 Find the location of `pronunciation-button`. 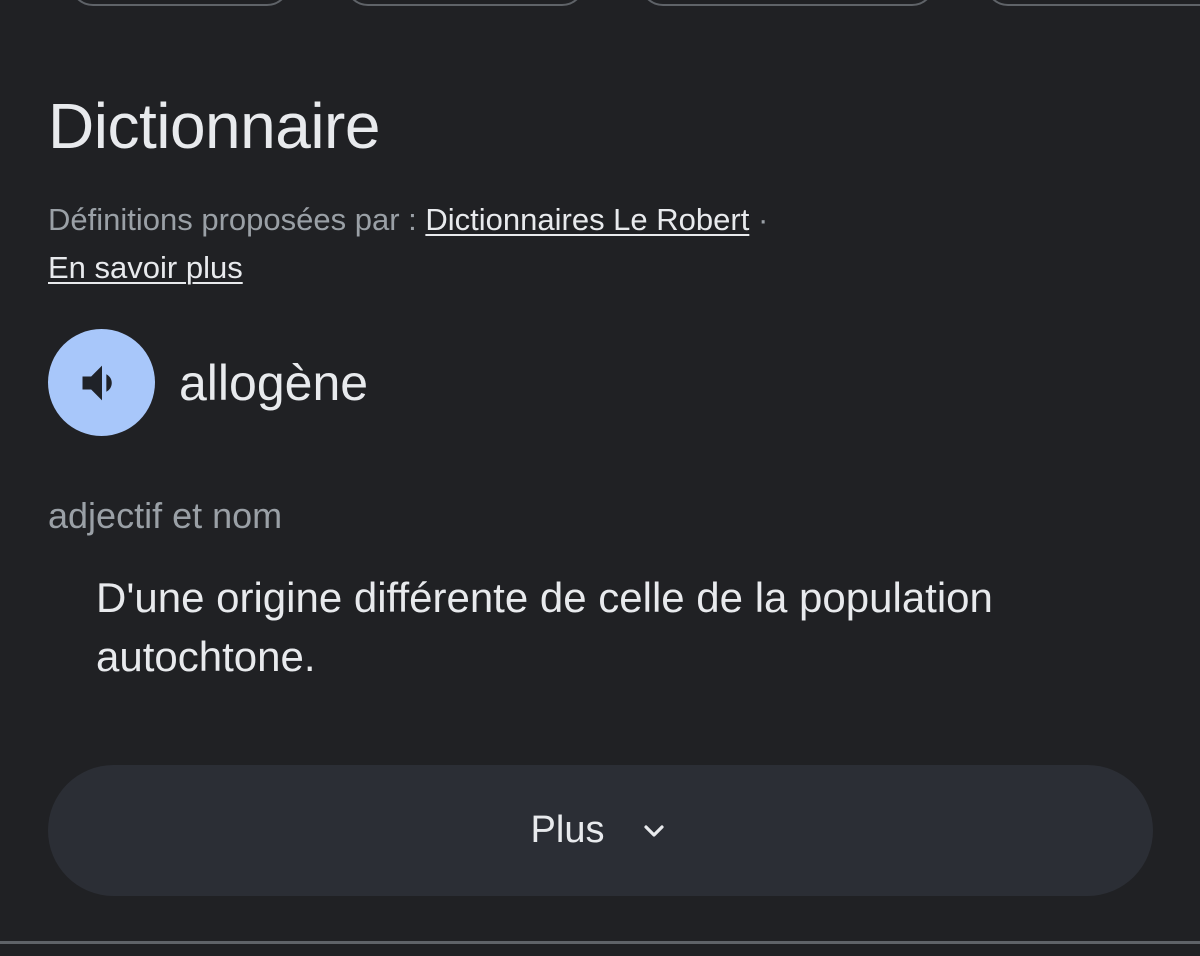

pronunciation-button is located at coordinates (101, 382).